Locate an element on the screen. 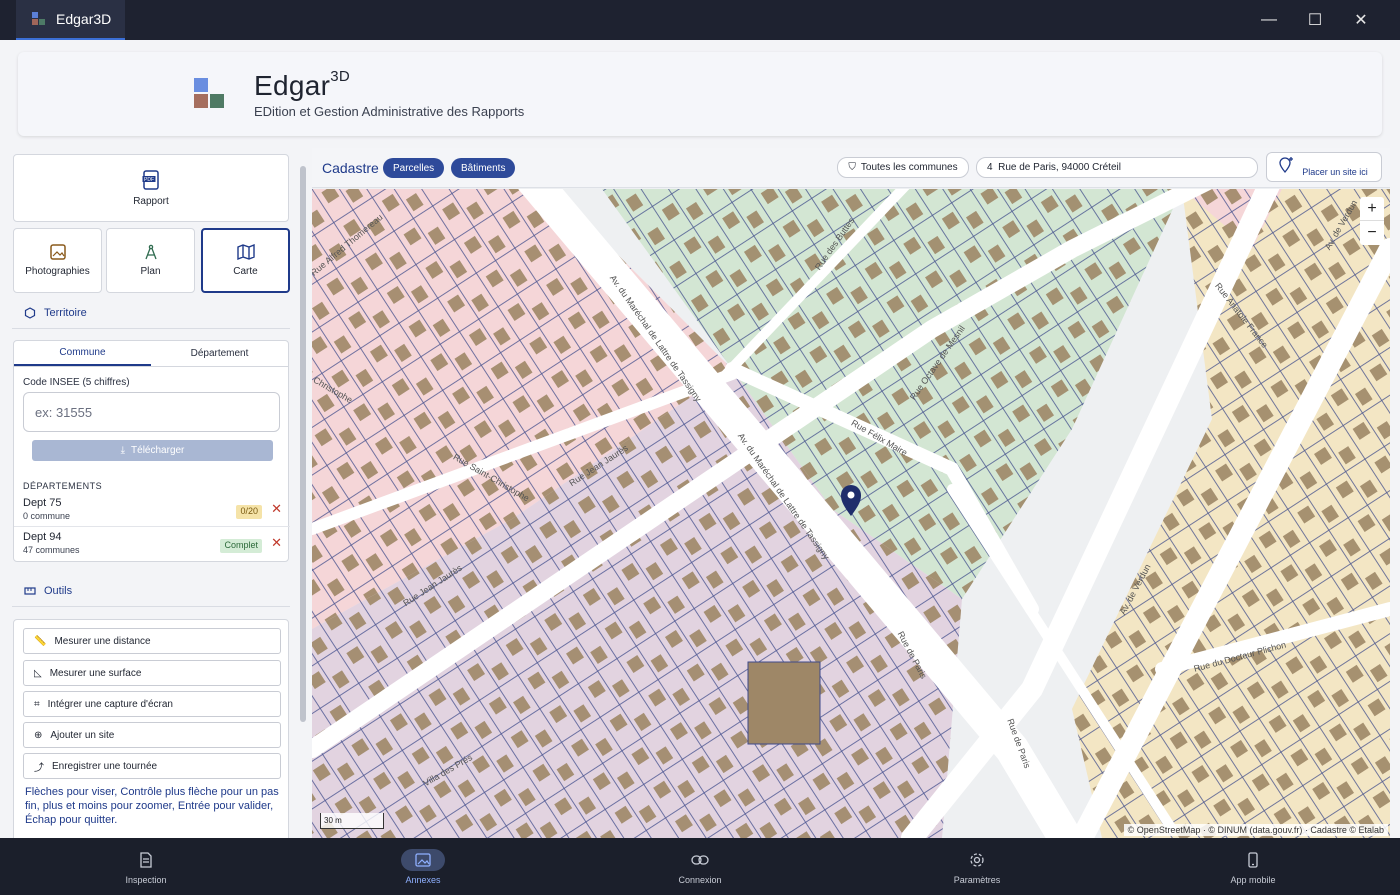 This screenshot has height=895, width=1400. app-tab: Edgar3D is located at coordinates (70, 20).